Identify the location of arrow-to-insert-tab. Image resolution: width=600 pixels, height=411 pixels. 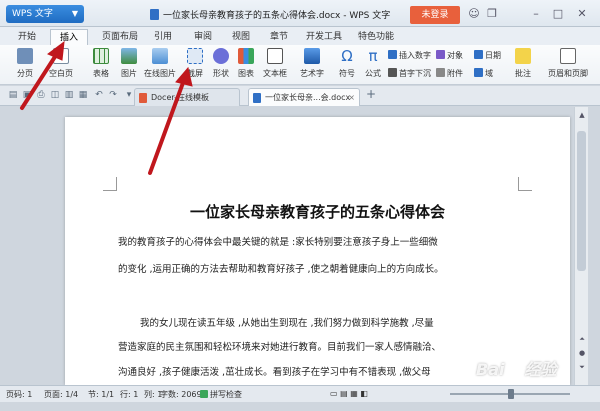
(40, 80).